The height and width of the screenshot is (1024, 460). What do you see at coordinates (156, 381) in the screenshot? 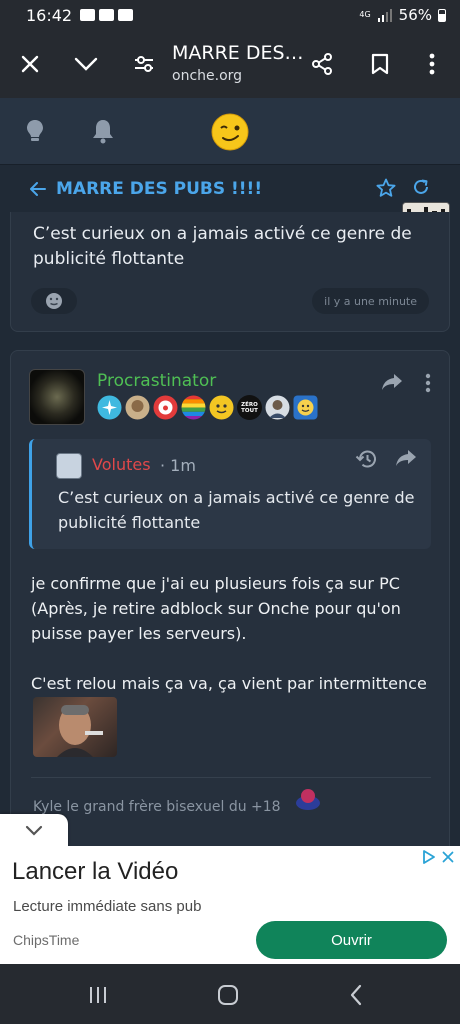
I see `username: Procrastinator` at bounding box center [156, 381].